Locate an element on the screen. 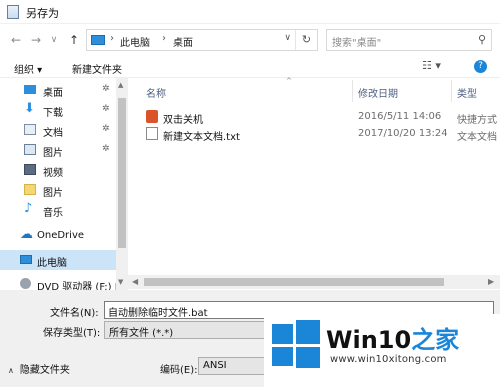 The height and width of the screenshot is (387, 500). text-file-icon is located at coordinates (152, 133).